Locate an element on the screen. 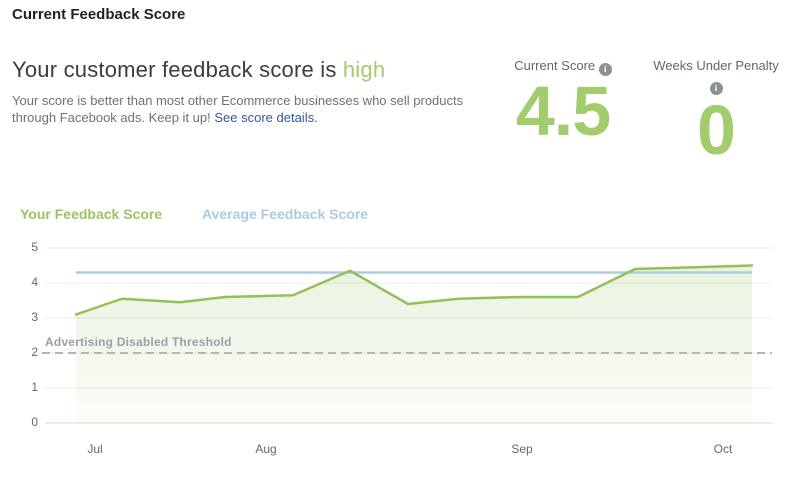 The width and height of the screenshot is (797, 492). y-axis-tick-label: 4 is located at coordinates (34, 282).